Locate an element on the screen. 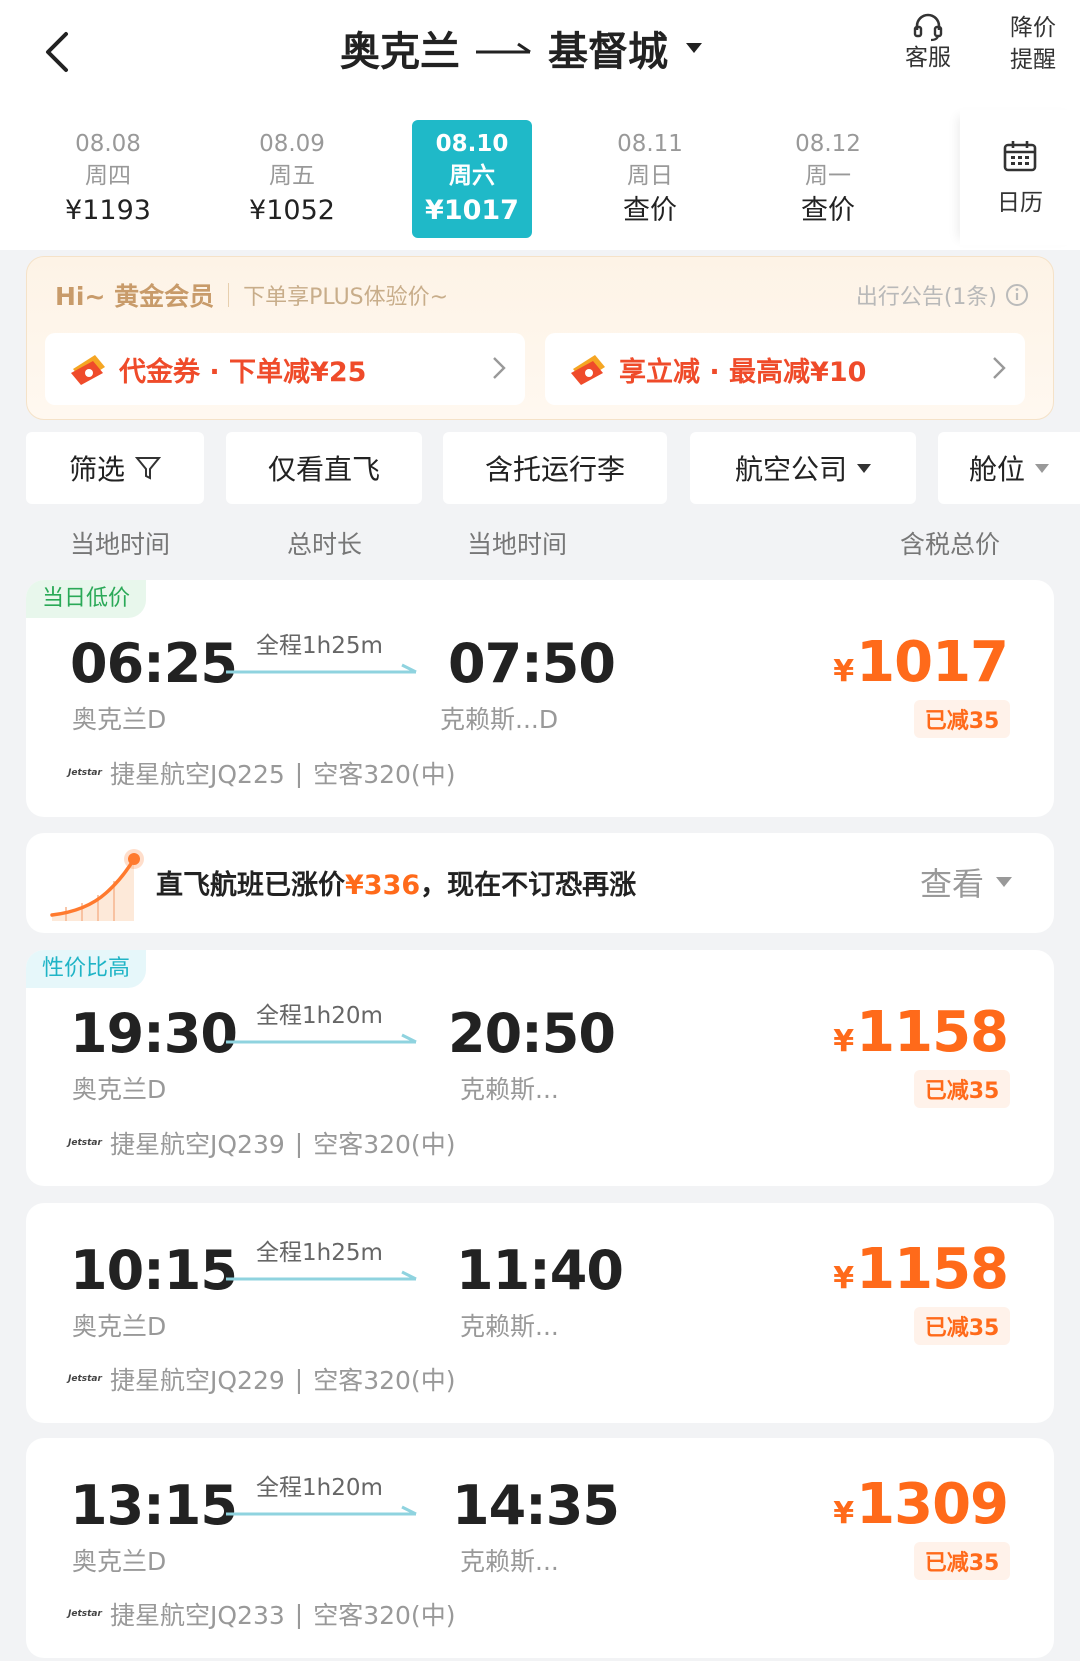 The image size is (1080, 1661). funnel-icon is located at coordinates (148, 468).